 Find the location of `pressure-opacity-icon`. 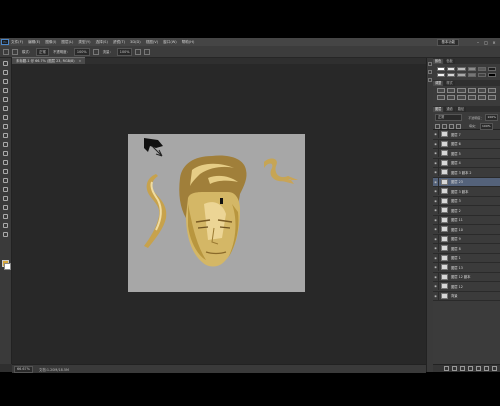

pressure-opacity-icon is located at coordinates (95, 51).